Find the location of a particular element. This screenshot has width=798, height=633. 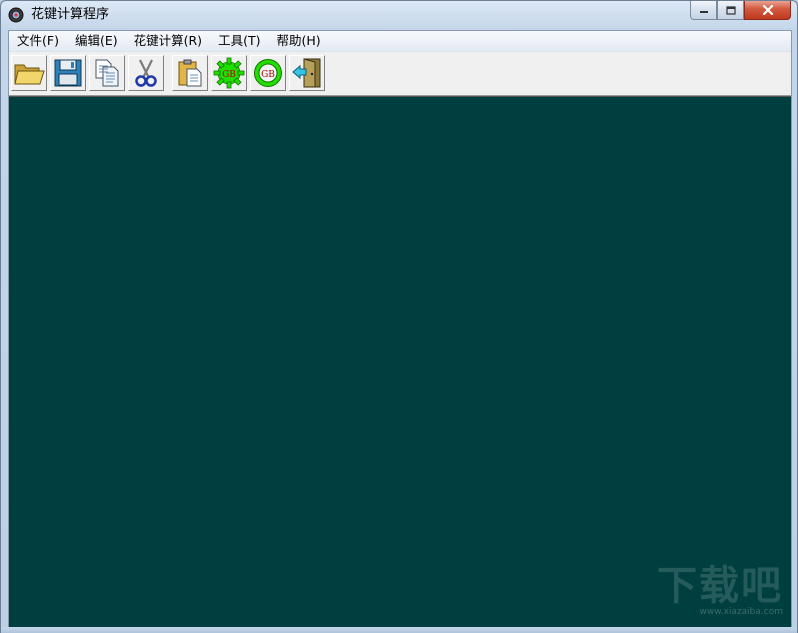

maximize-button is located at coordinates (730, 10).